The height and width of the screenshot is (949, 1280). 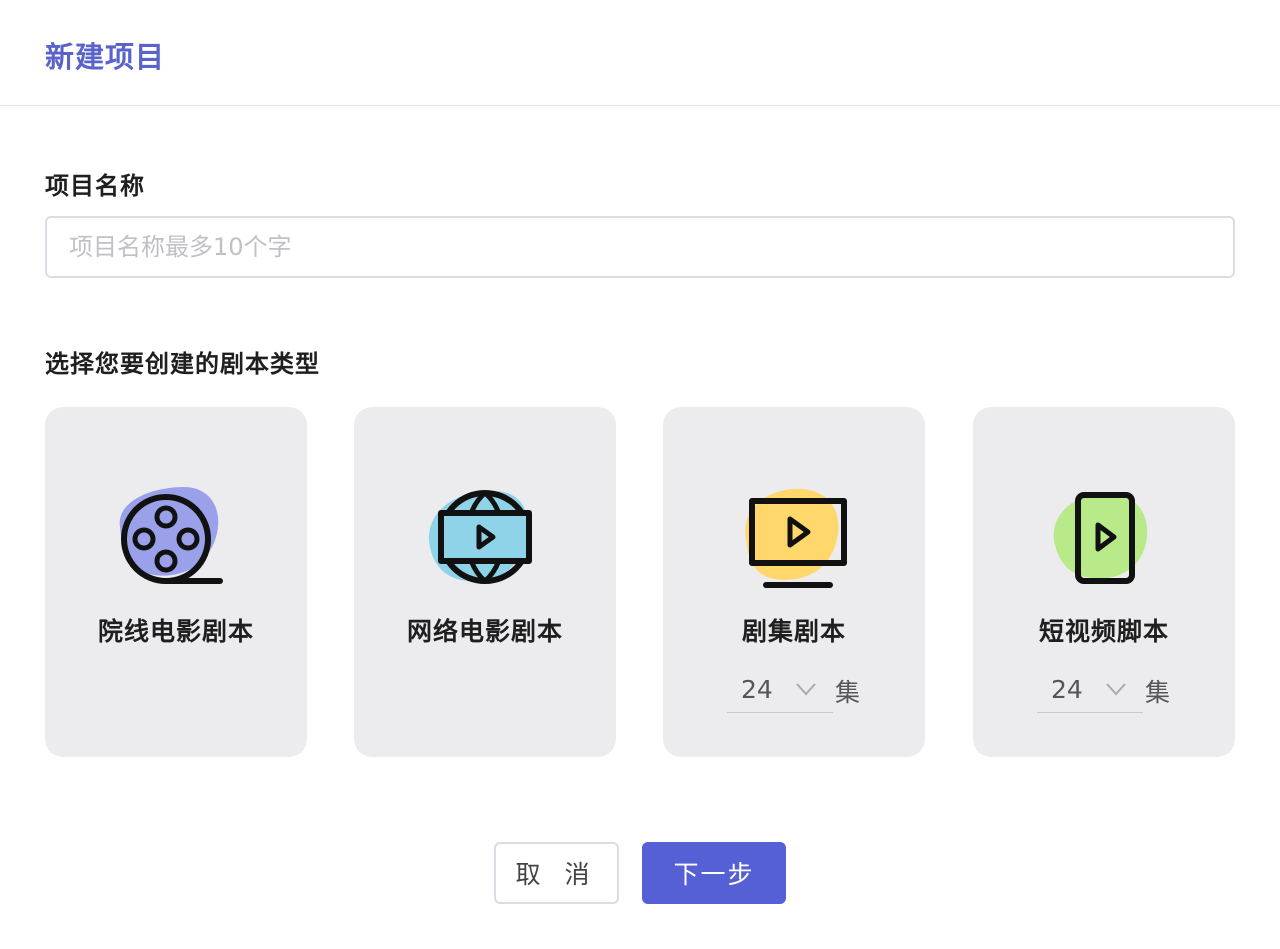 I want to click on type-card-label: 短视频脚本, so click(x=1103, y=631).